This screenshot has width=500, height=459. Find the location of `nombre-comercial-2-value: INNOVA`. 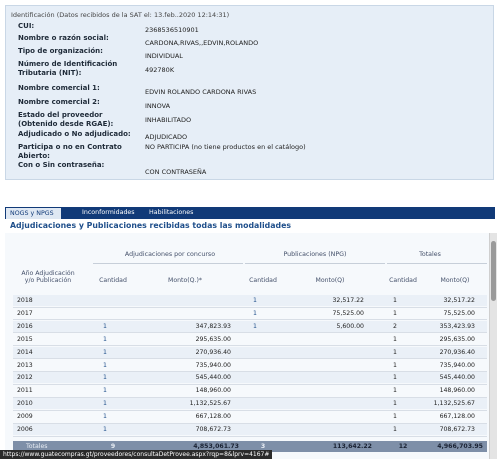

nombre-comercial-2-value: INNOVA is located at coordinates (158, 106).